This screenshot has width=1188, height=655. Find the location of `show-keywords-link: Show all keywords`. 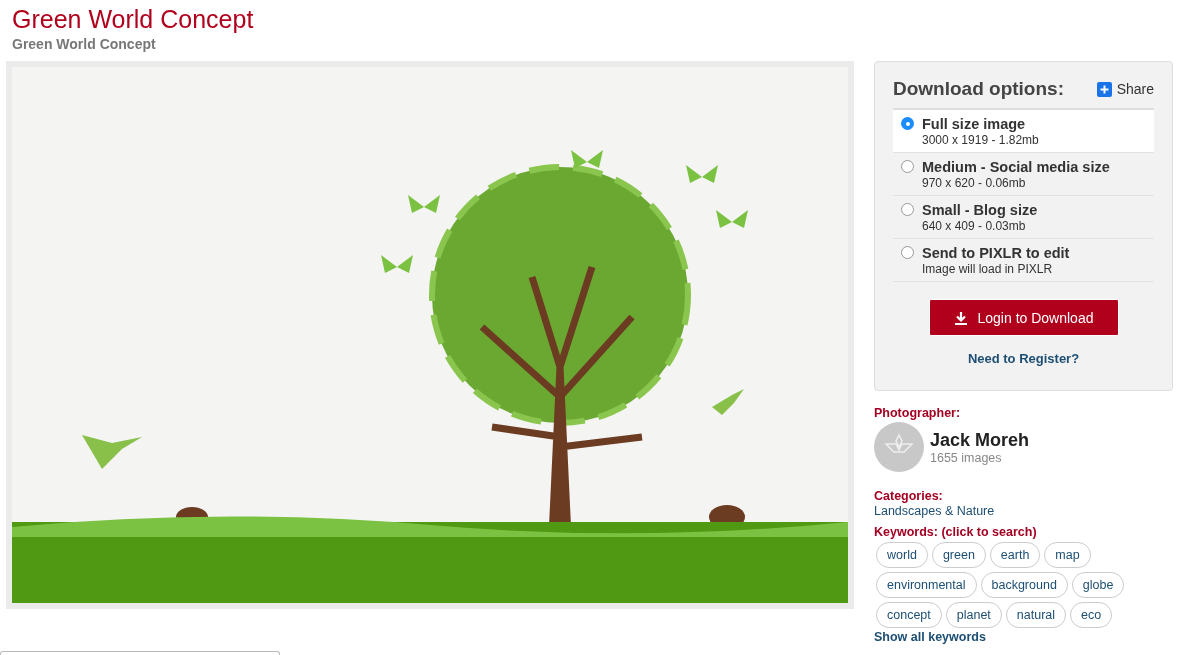

show-keywords-link: Show all keywords is located at coordinates (930, 637).